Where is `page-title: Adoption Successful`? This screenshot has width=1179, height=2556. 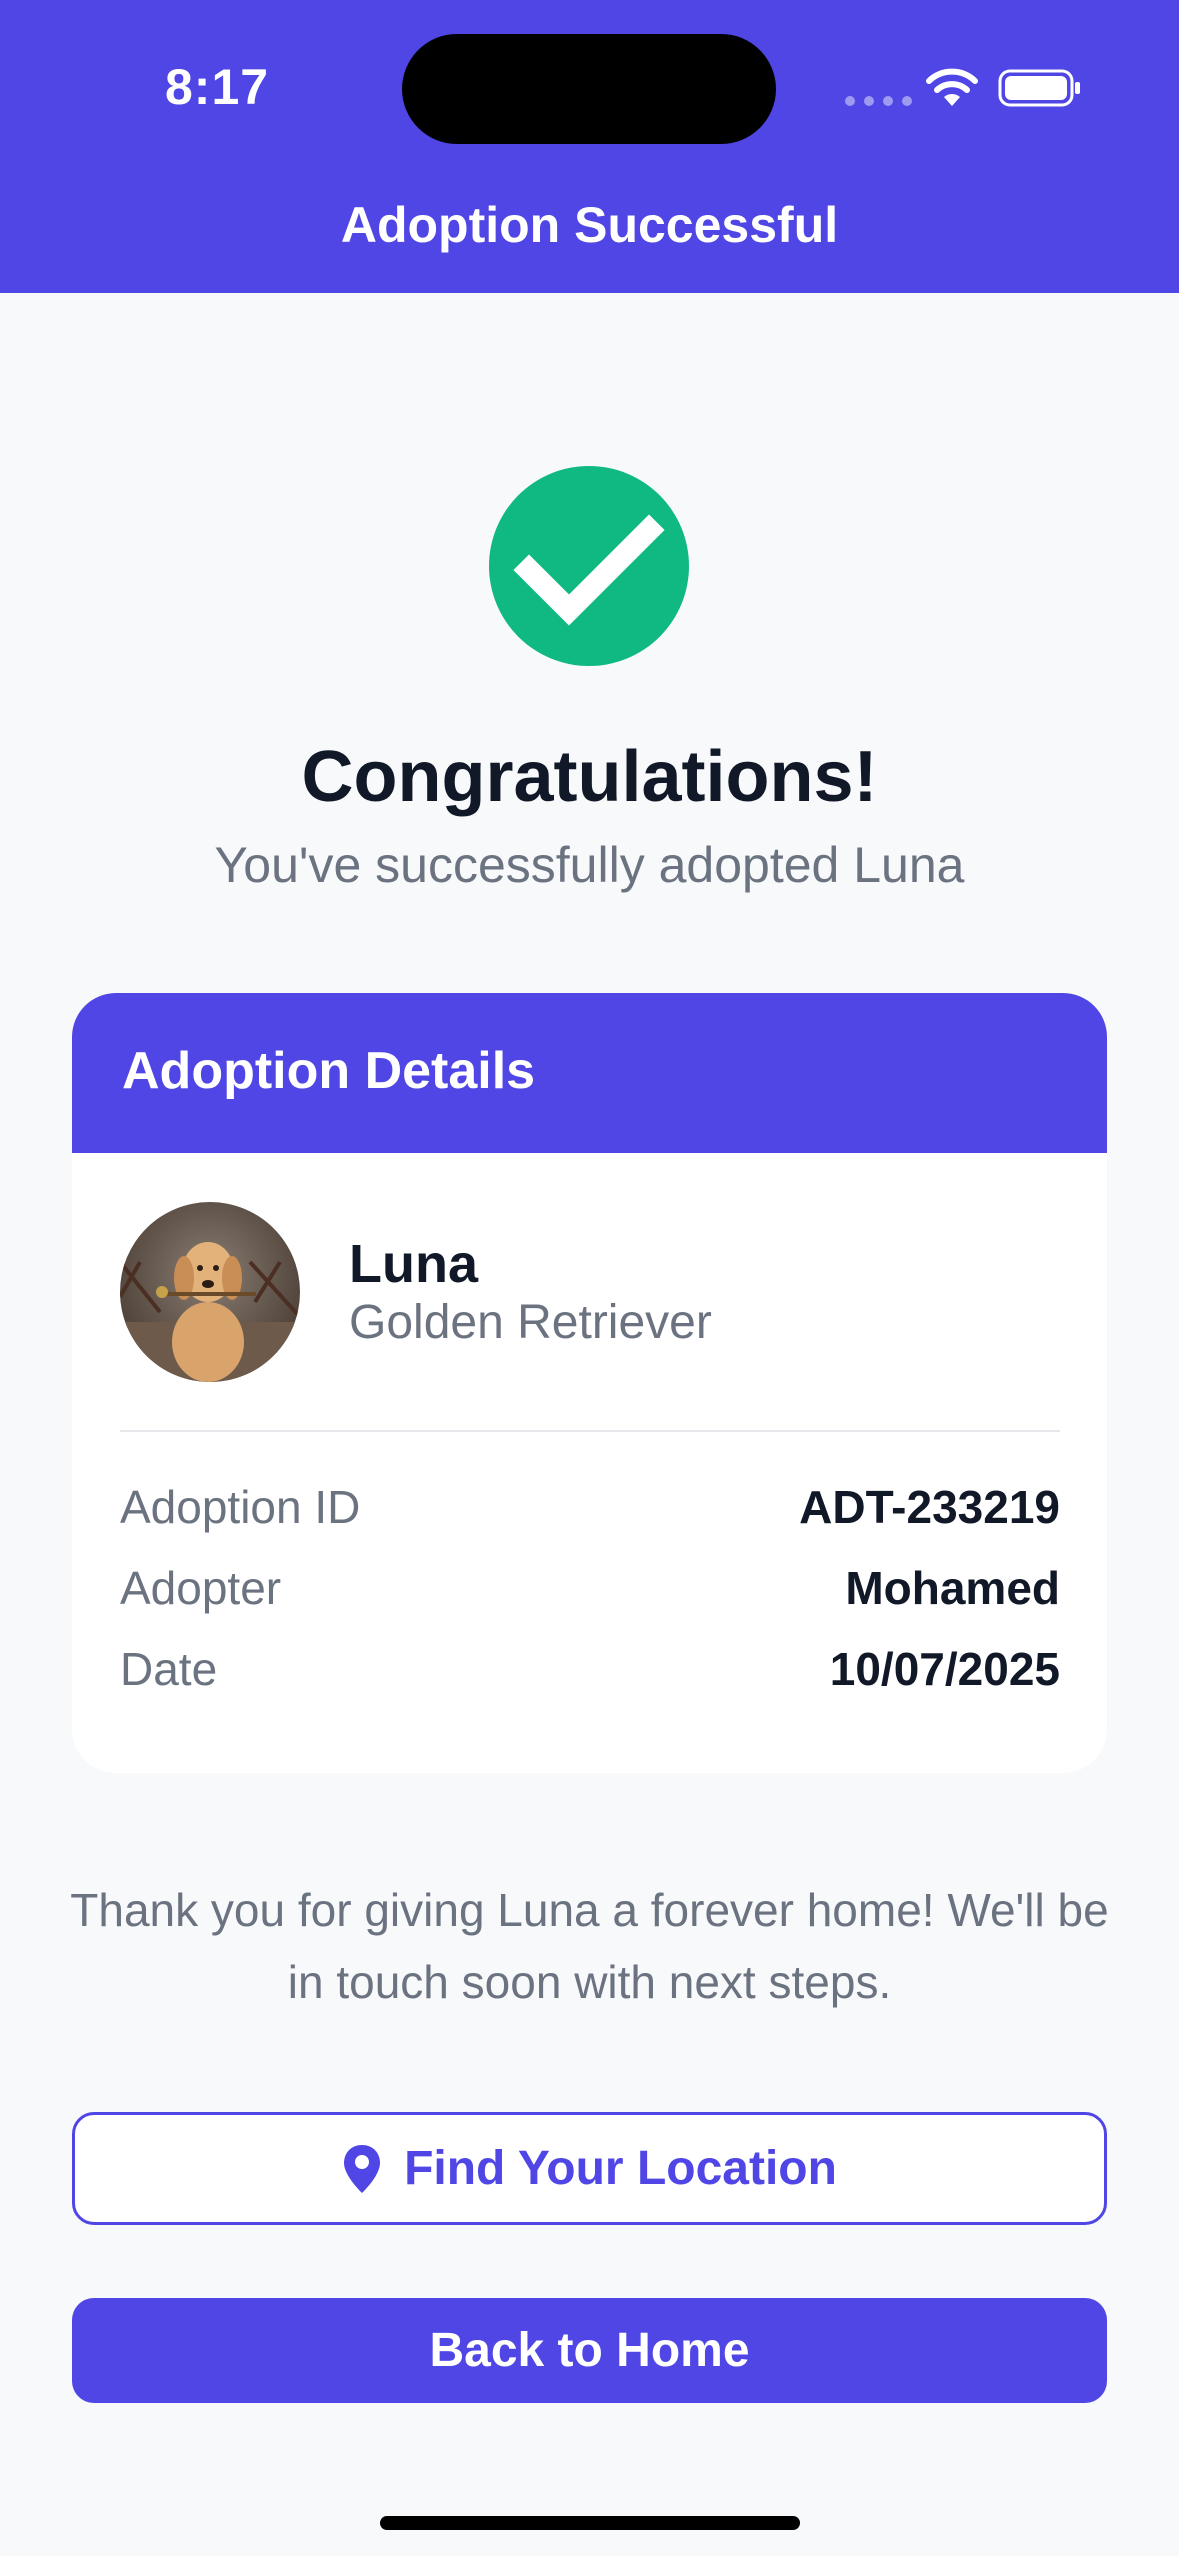 page-title: Adoption Successful is located at coordinates (589, 225).